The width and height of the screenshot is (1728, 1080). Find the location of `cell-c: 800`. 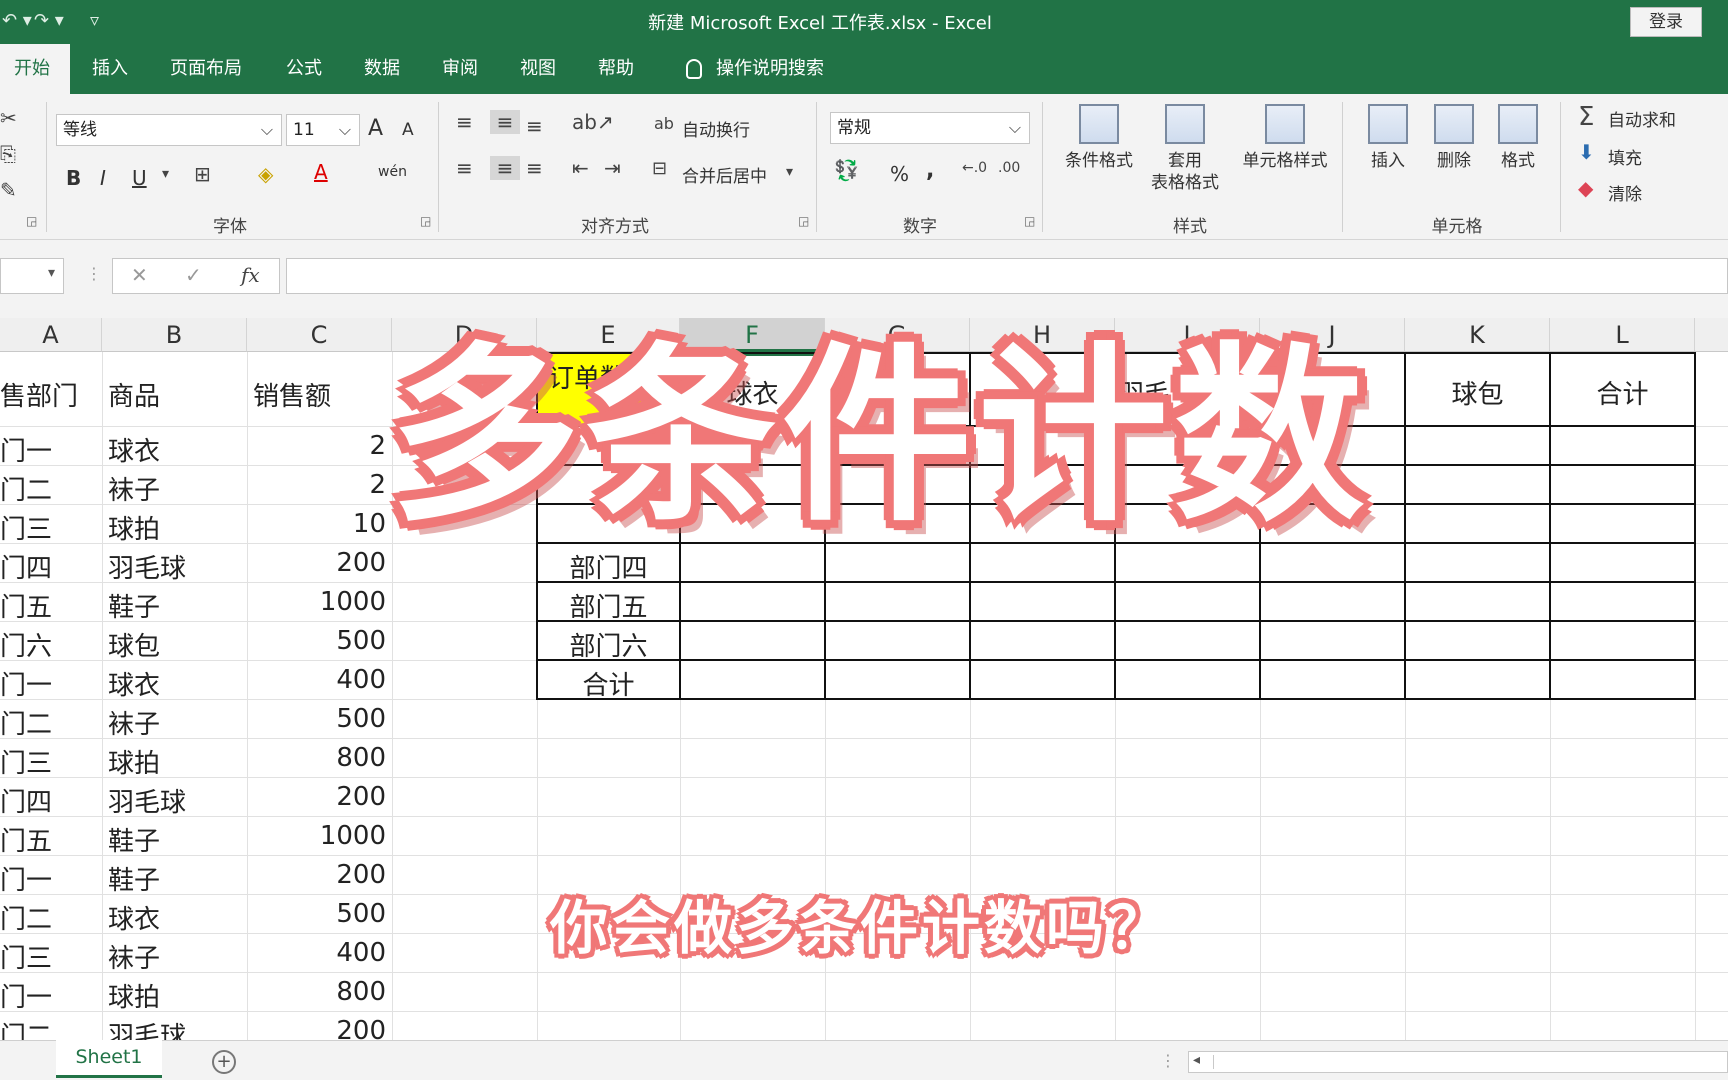

cell-c: 800 is located at coordinates (318, 992).